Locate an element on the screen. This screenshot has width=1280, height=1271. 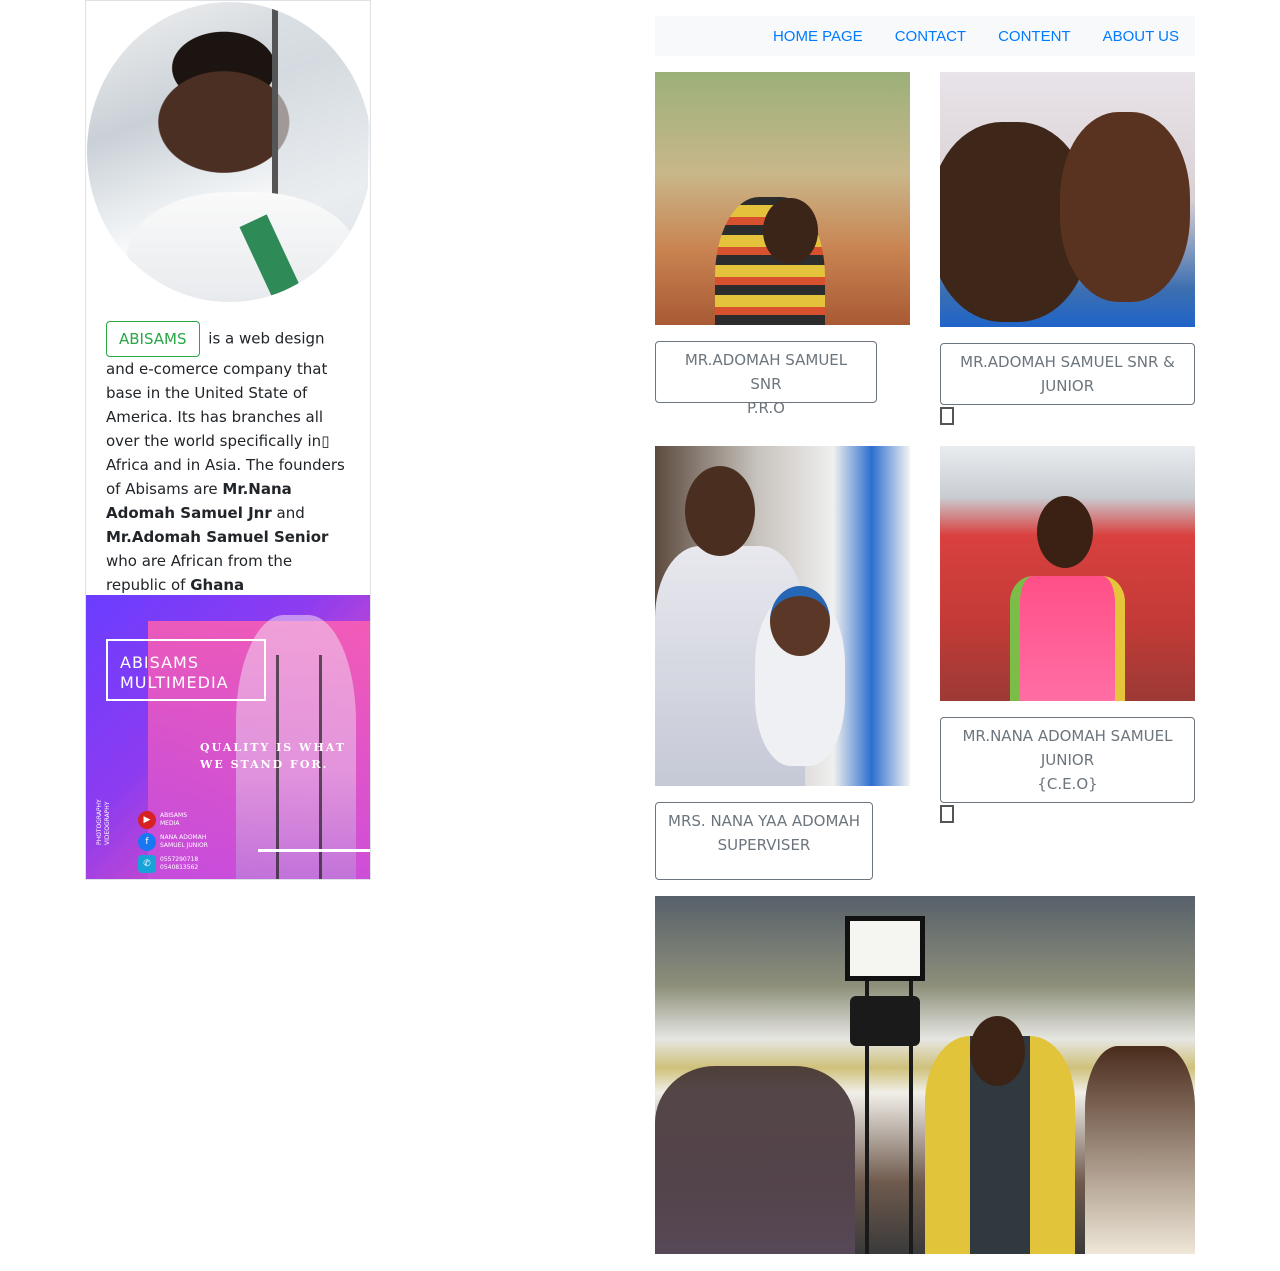
photo-snr-and-junior is located at coordinates (1067, 199).